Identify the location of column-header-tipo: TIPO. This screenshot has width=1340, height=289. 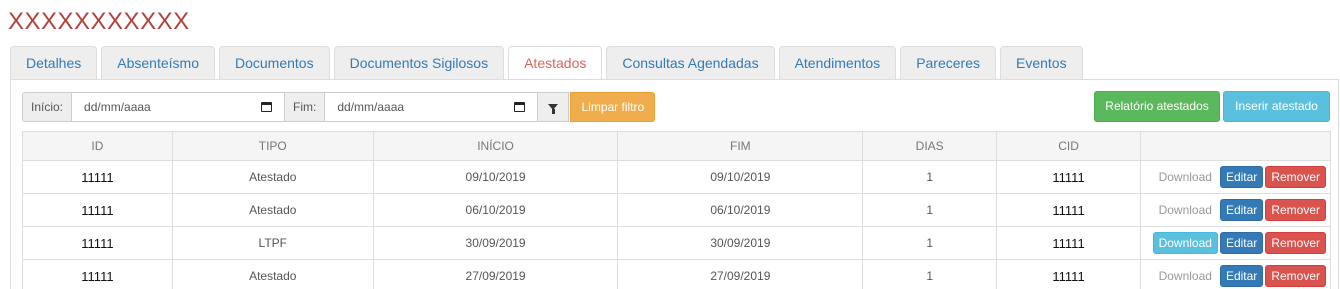
(272, 146).